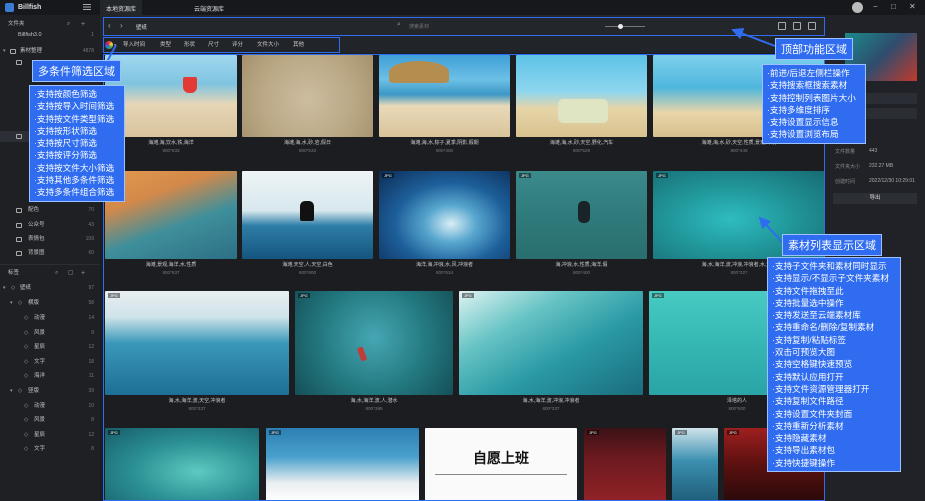 The image size is (925, 501). I want to click on callout-item: ·支持文件拖拽至此, so click(808, 290).